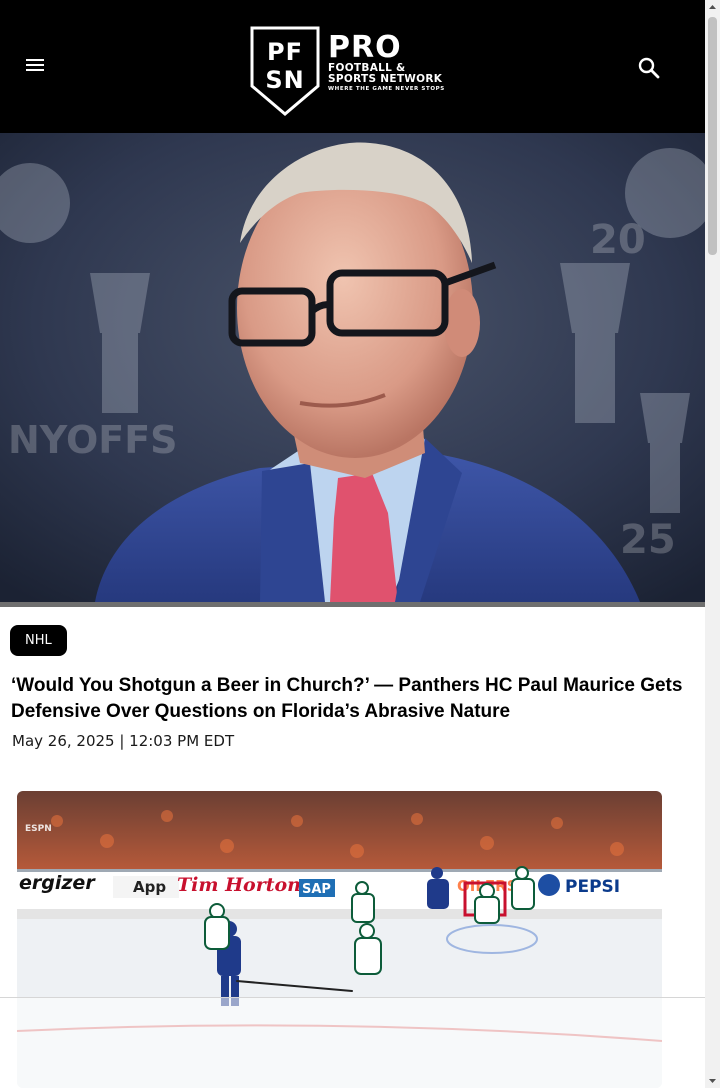 The width and height of the screenshot is (720, 1088). Describe the element at coordinates (618, 240) in the screenshot. I see `svg-text: 20` at that location.